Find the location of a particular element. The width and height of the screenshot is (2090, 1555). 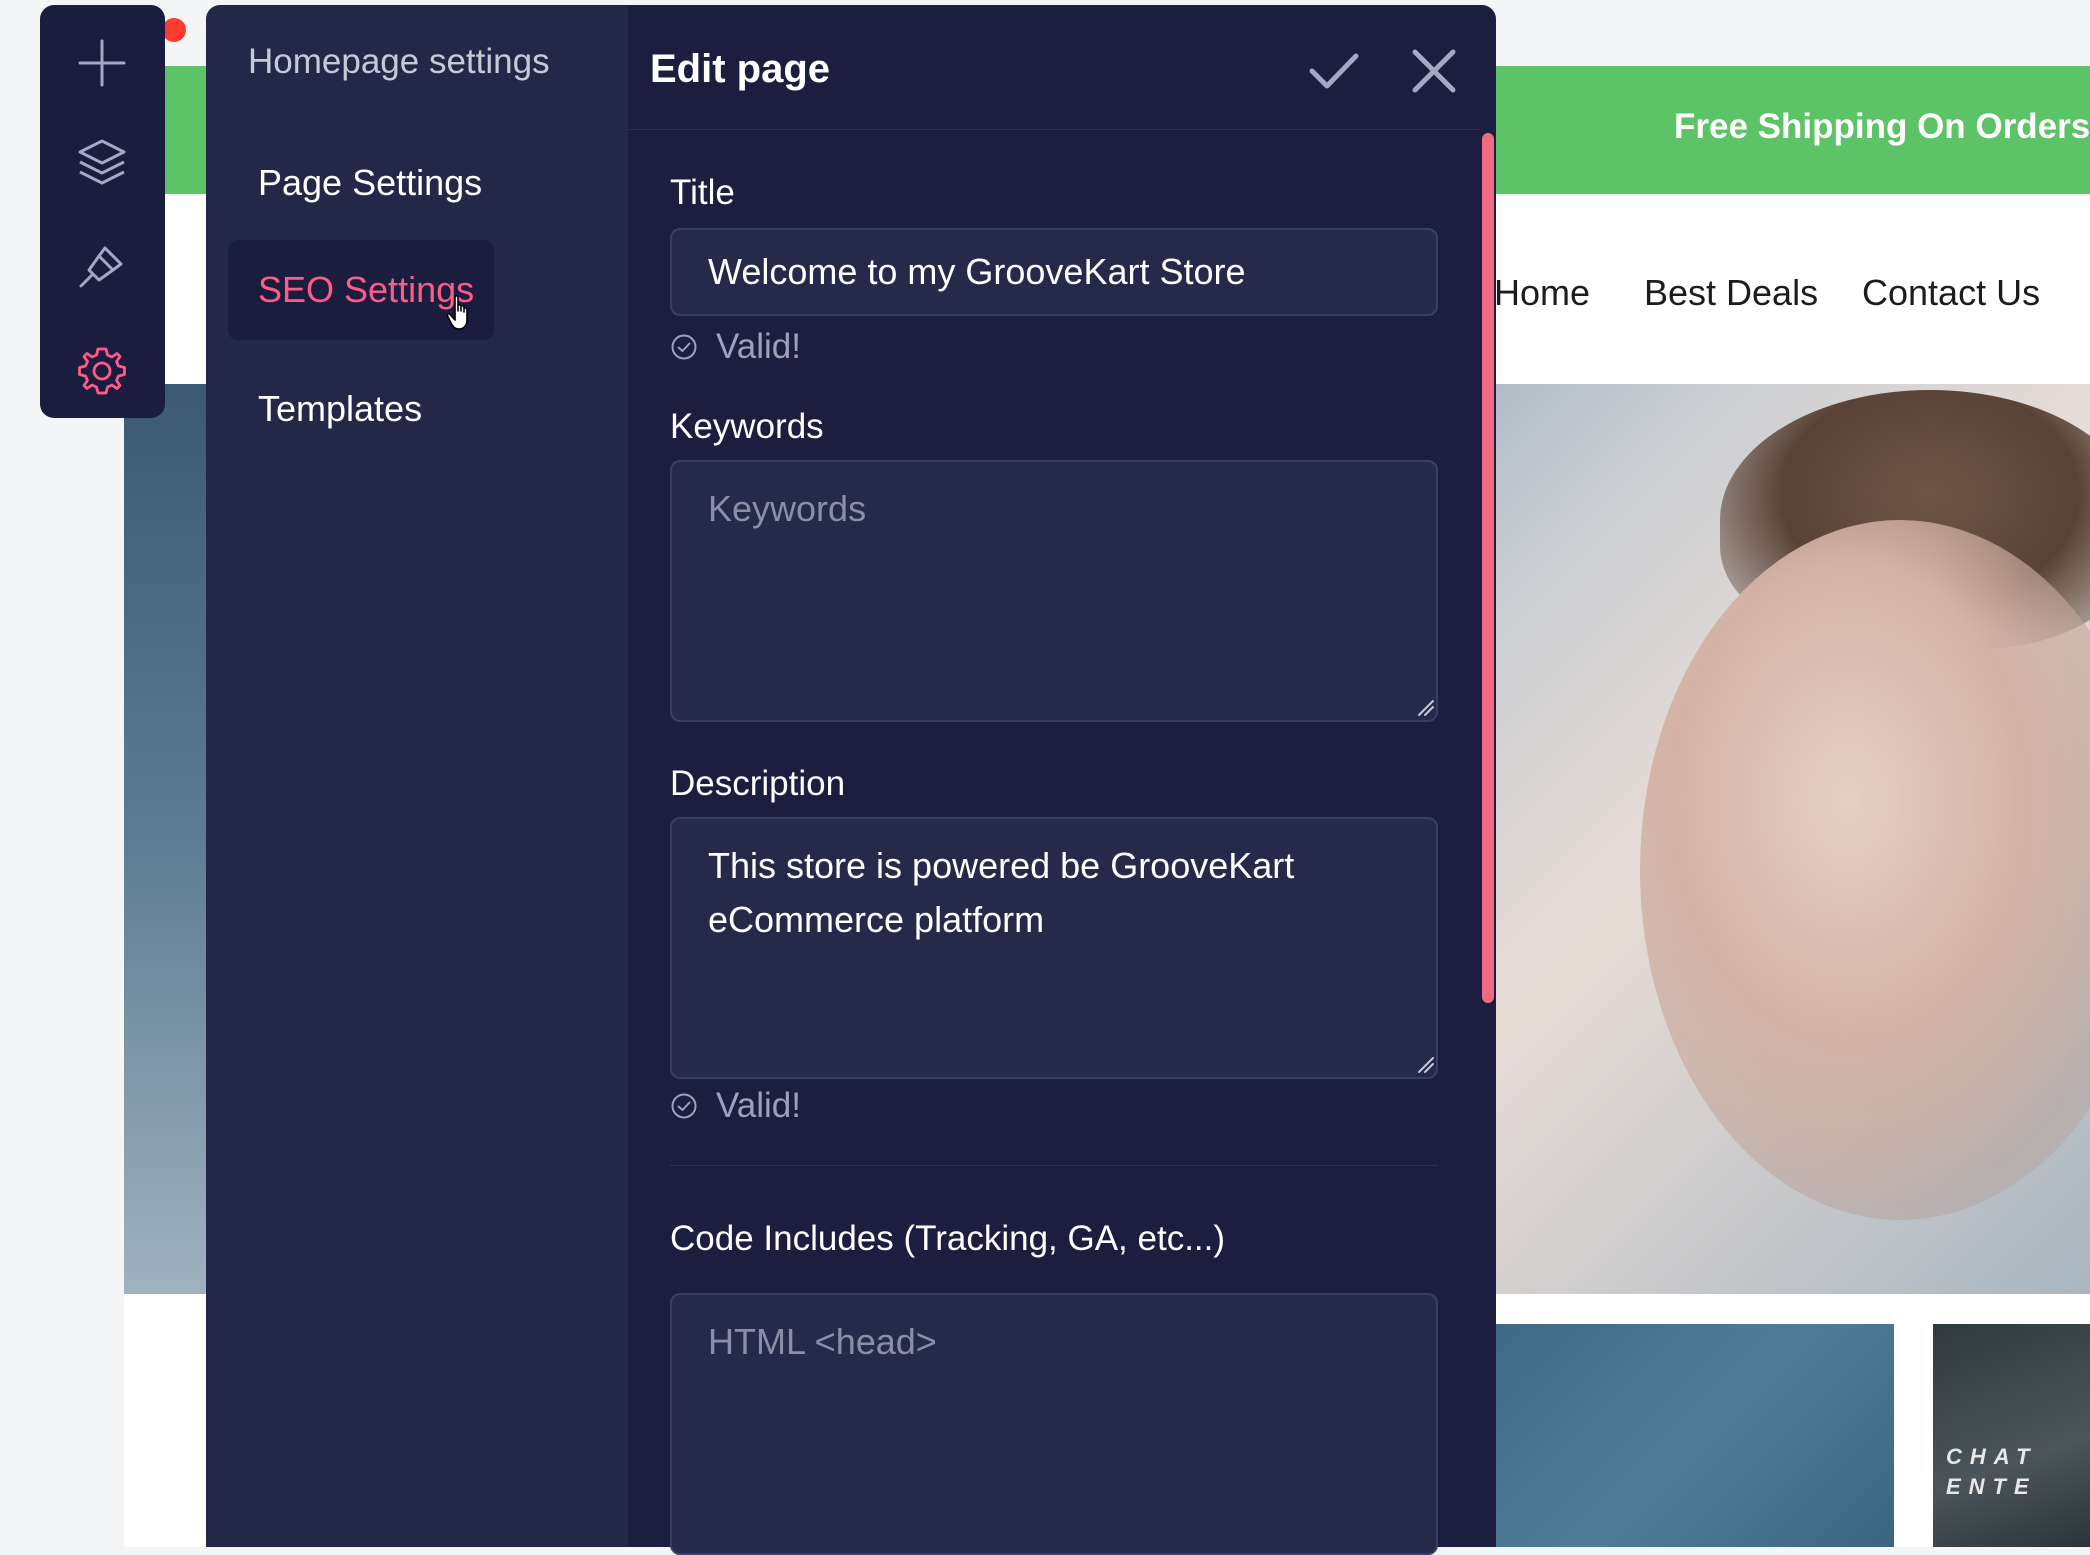

plus-icon is located at coordinates (102, 63).